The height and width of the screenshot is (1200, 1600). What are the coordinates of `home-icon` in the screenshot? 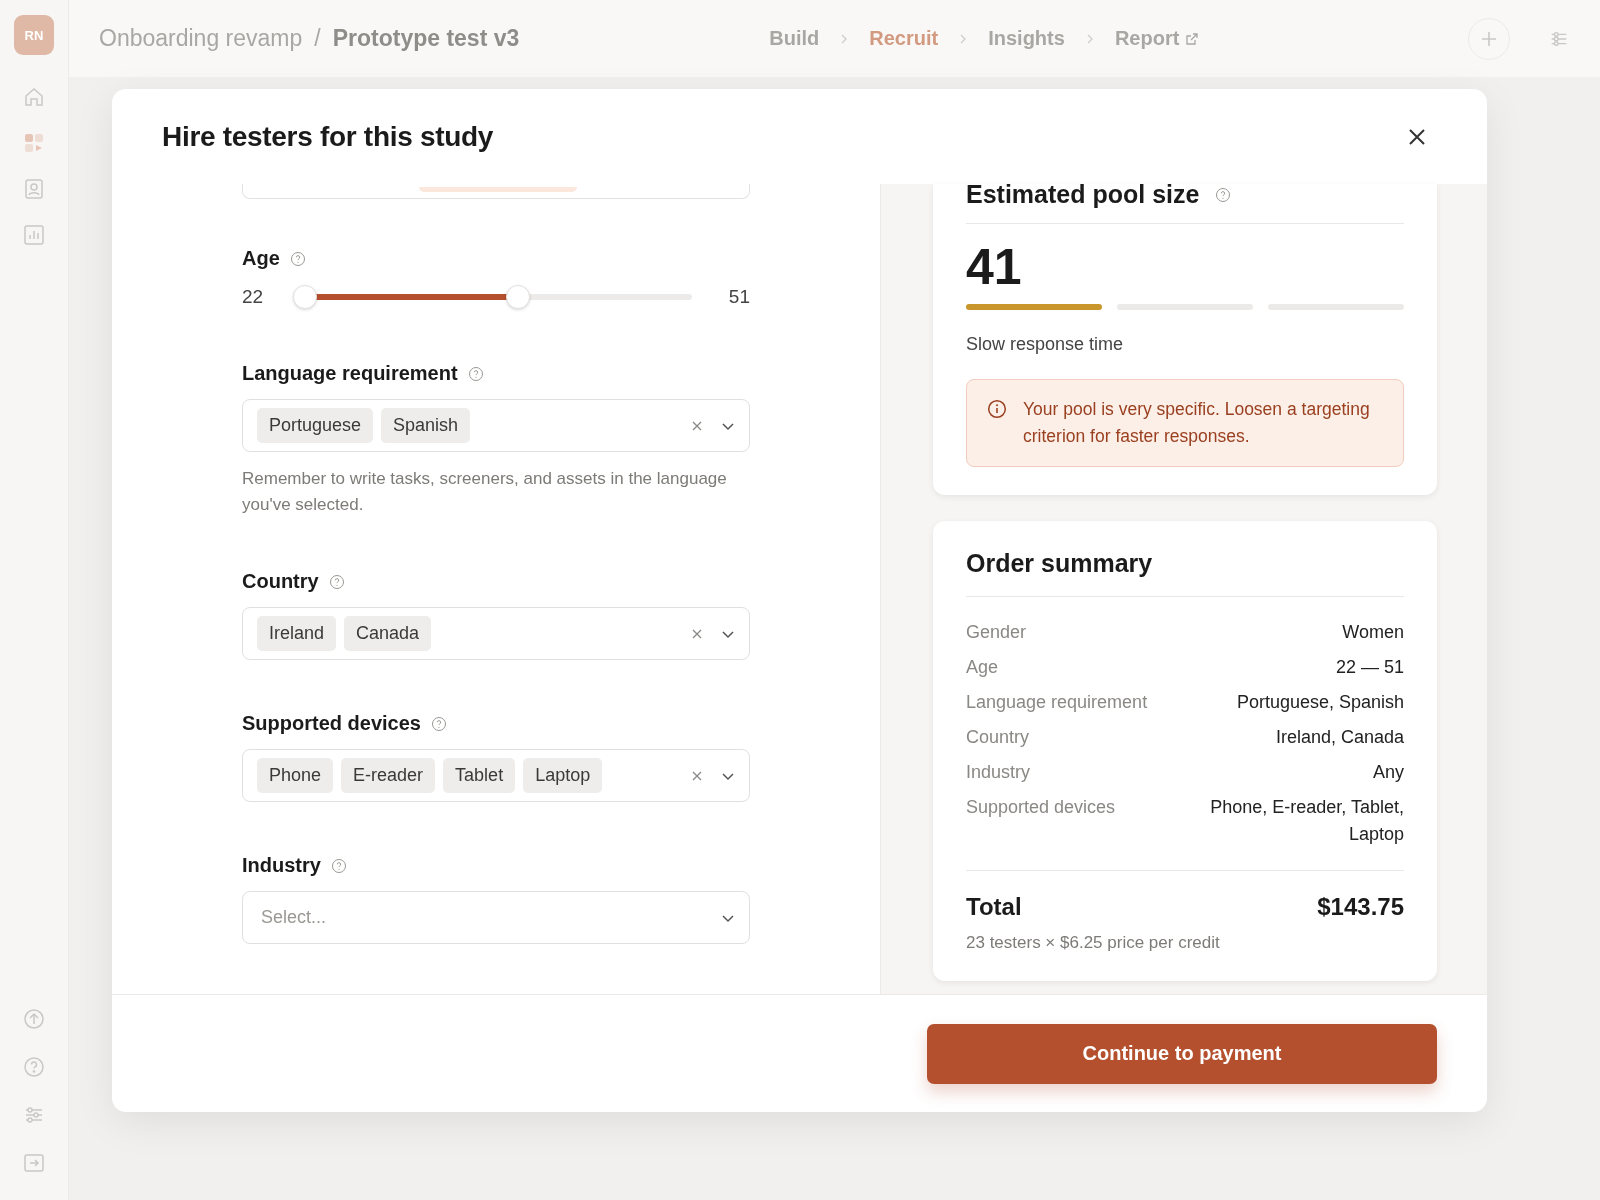 It's located at (34, 97).